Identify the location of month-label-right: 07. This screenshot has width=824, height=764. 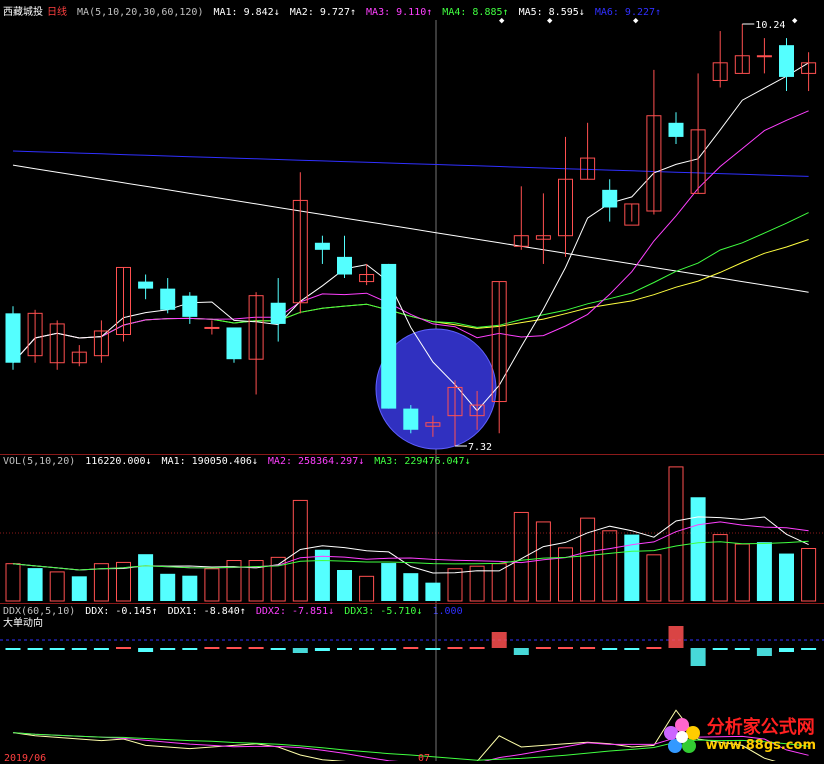
(424, 758).